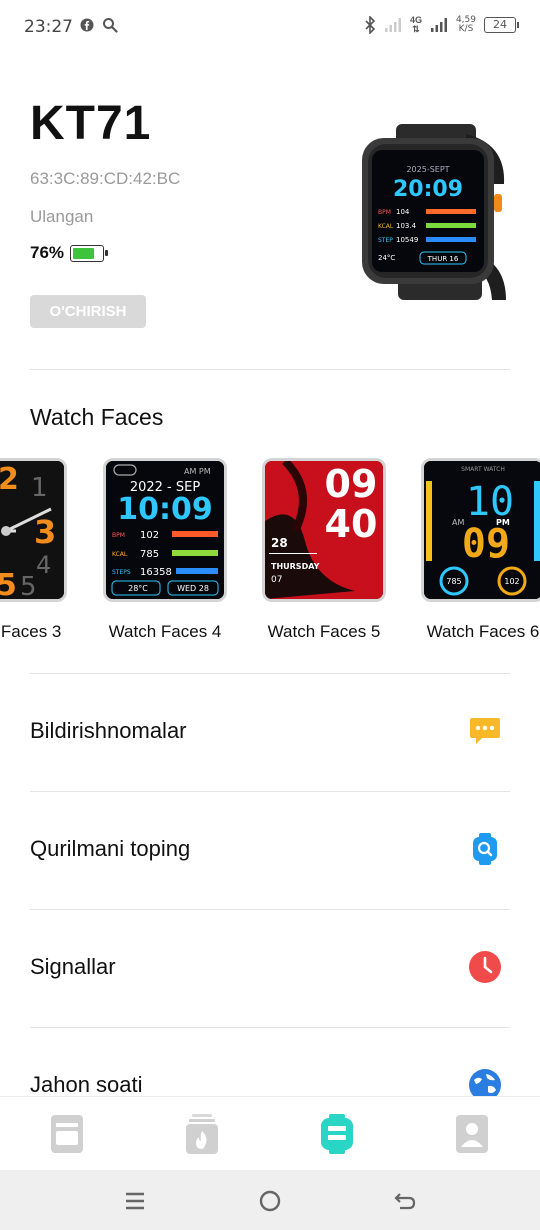  What do you see at coordinates (156, 572) in the screenshot?
I see `svg-text: 16358` at bounding box center [156, 572].